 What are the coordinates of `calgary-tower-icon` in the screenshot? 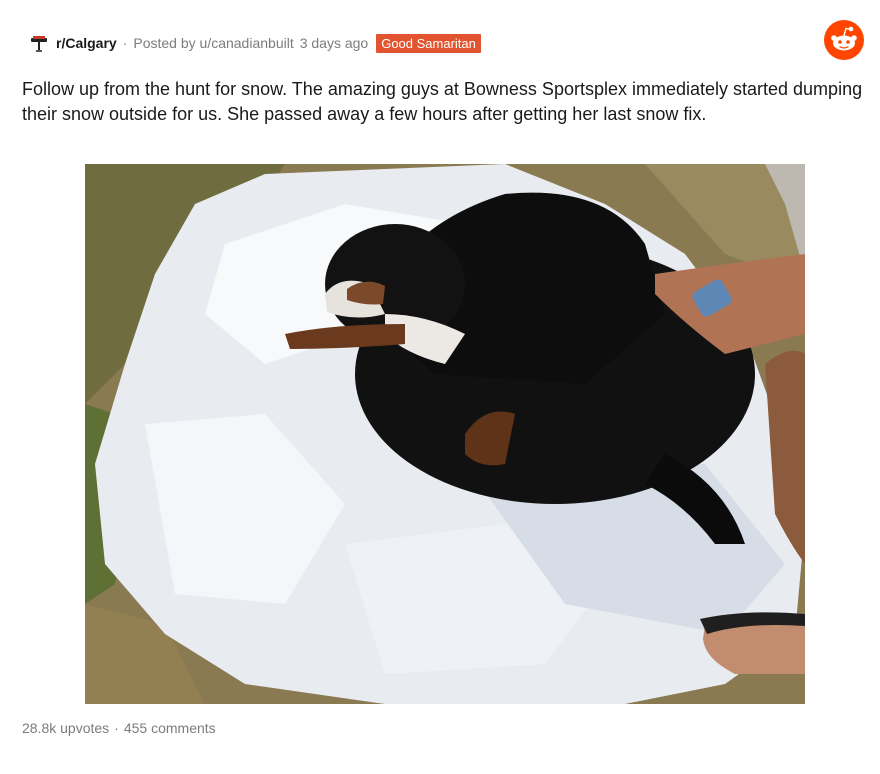 It's located at (39, 43).